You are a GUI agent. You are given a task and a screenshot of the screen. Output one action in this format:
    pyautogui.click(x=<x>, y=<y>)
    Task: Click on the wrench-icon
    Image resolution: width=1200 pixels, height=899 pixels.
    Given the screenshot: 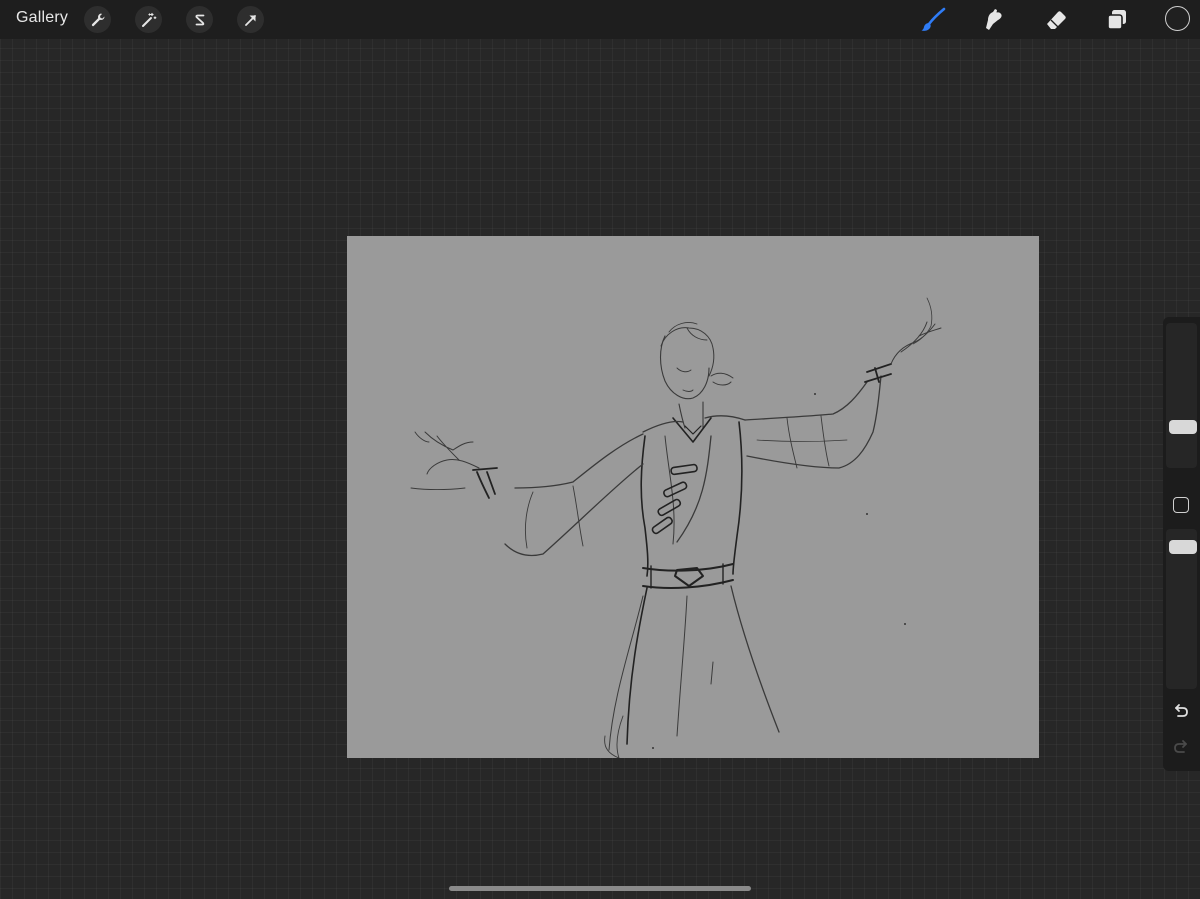 What is the action you would take?
    pyautogui.click(x=97, y=19)
    